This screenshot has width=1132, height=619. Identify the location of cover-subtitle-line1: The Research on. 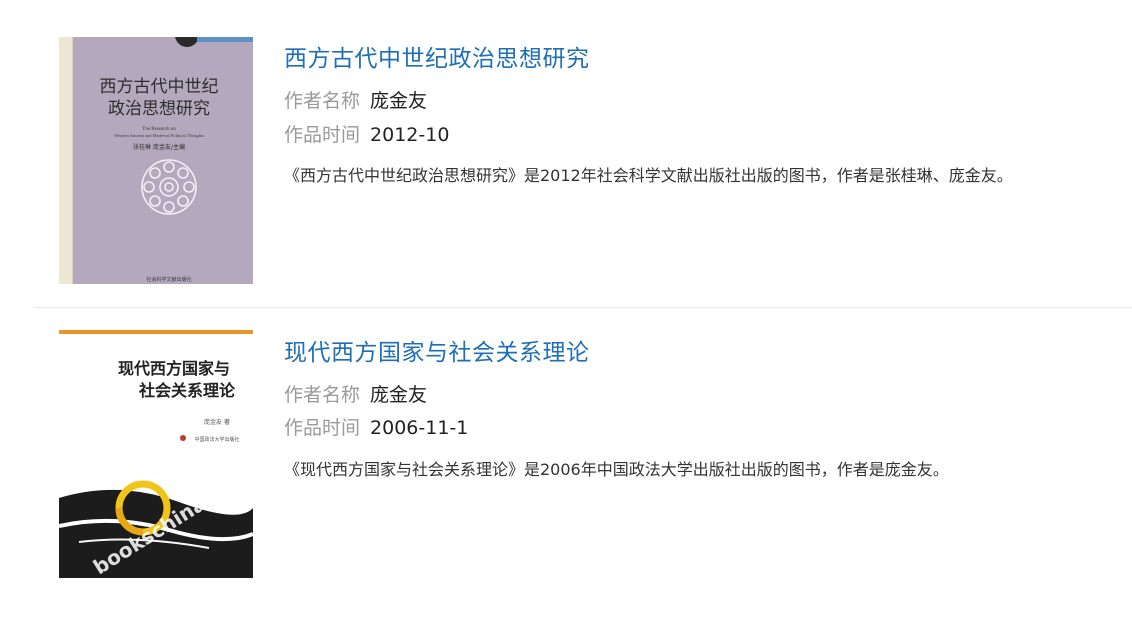
(159, 129).